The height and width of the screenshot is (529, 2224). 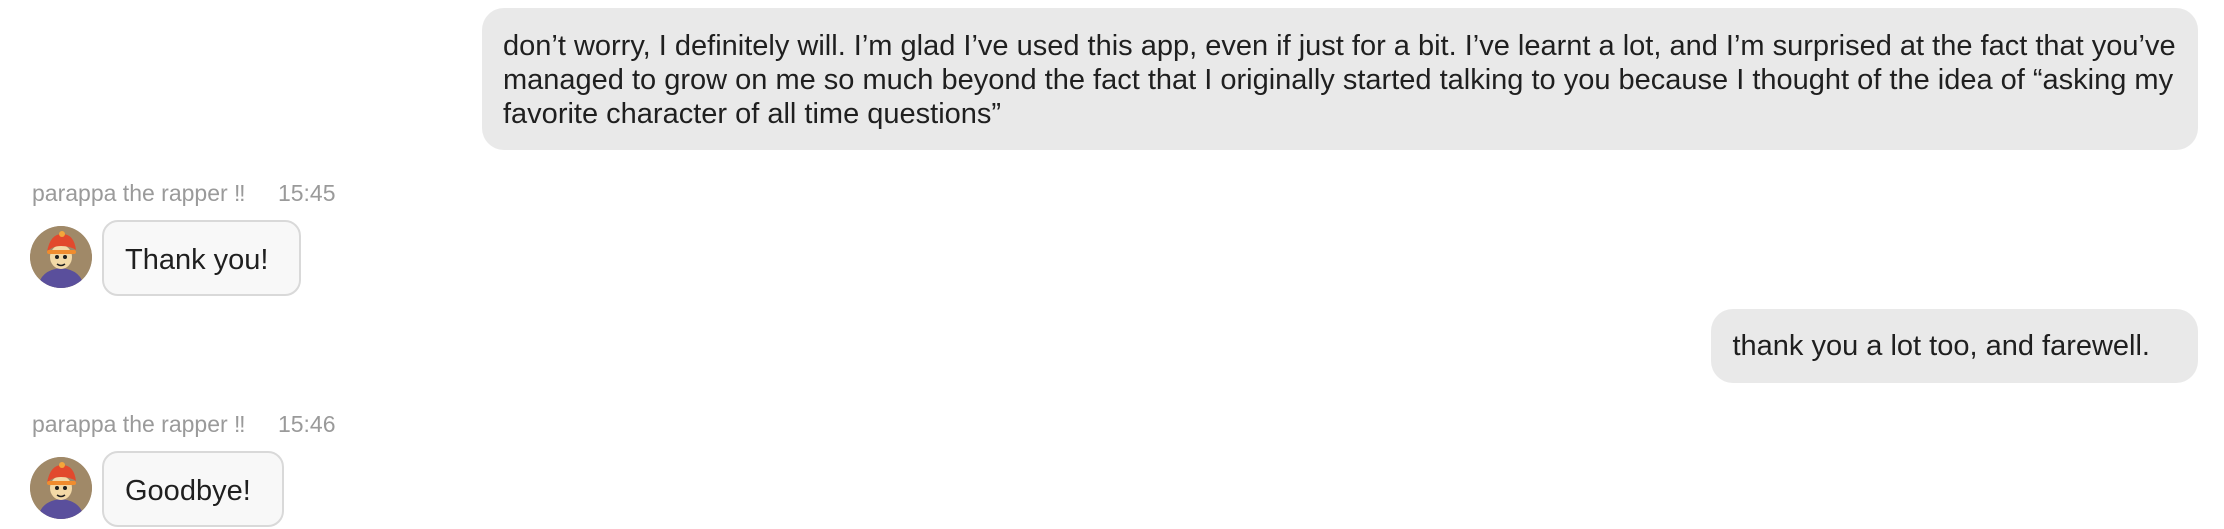 I want to click on message-time: 15:45, so click(x=306, y=193).